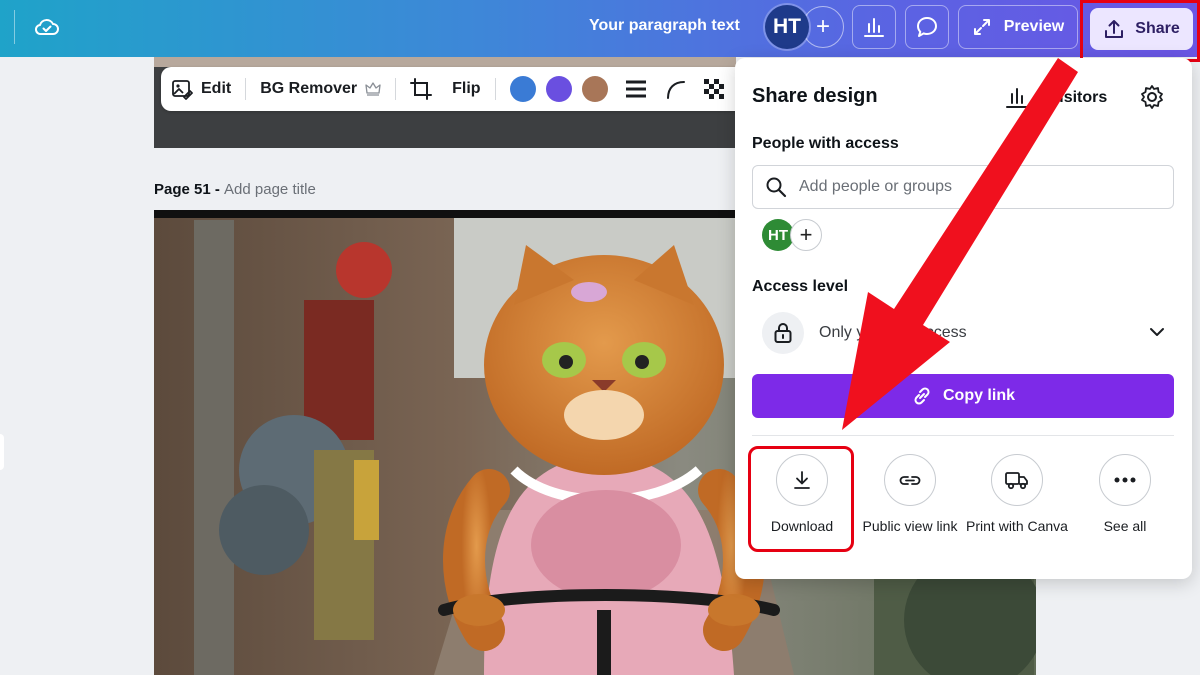 The image size is (1200, 675). Describe the element at coordinates (445, 62) in the screenshot. I see `image-strip` at that location.